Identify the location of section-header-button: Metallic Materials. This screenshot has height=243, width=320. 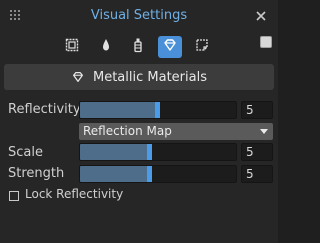
(139, 77).